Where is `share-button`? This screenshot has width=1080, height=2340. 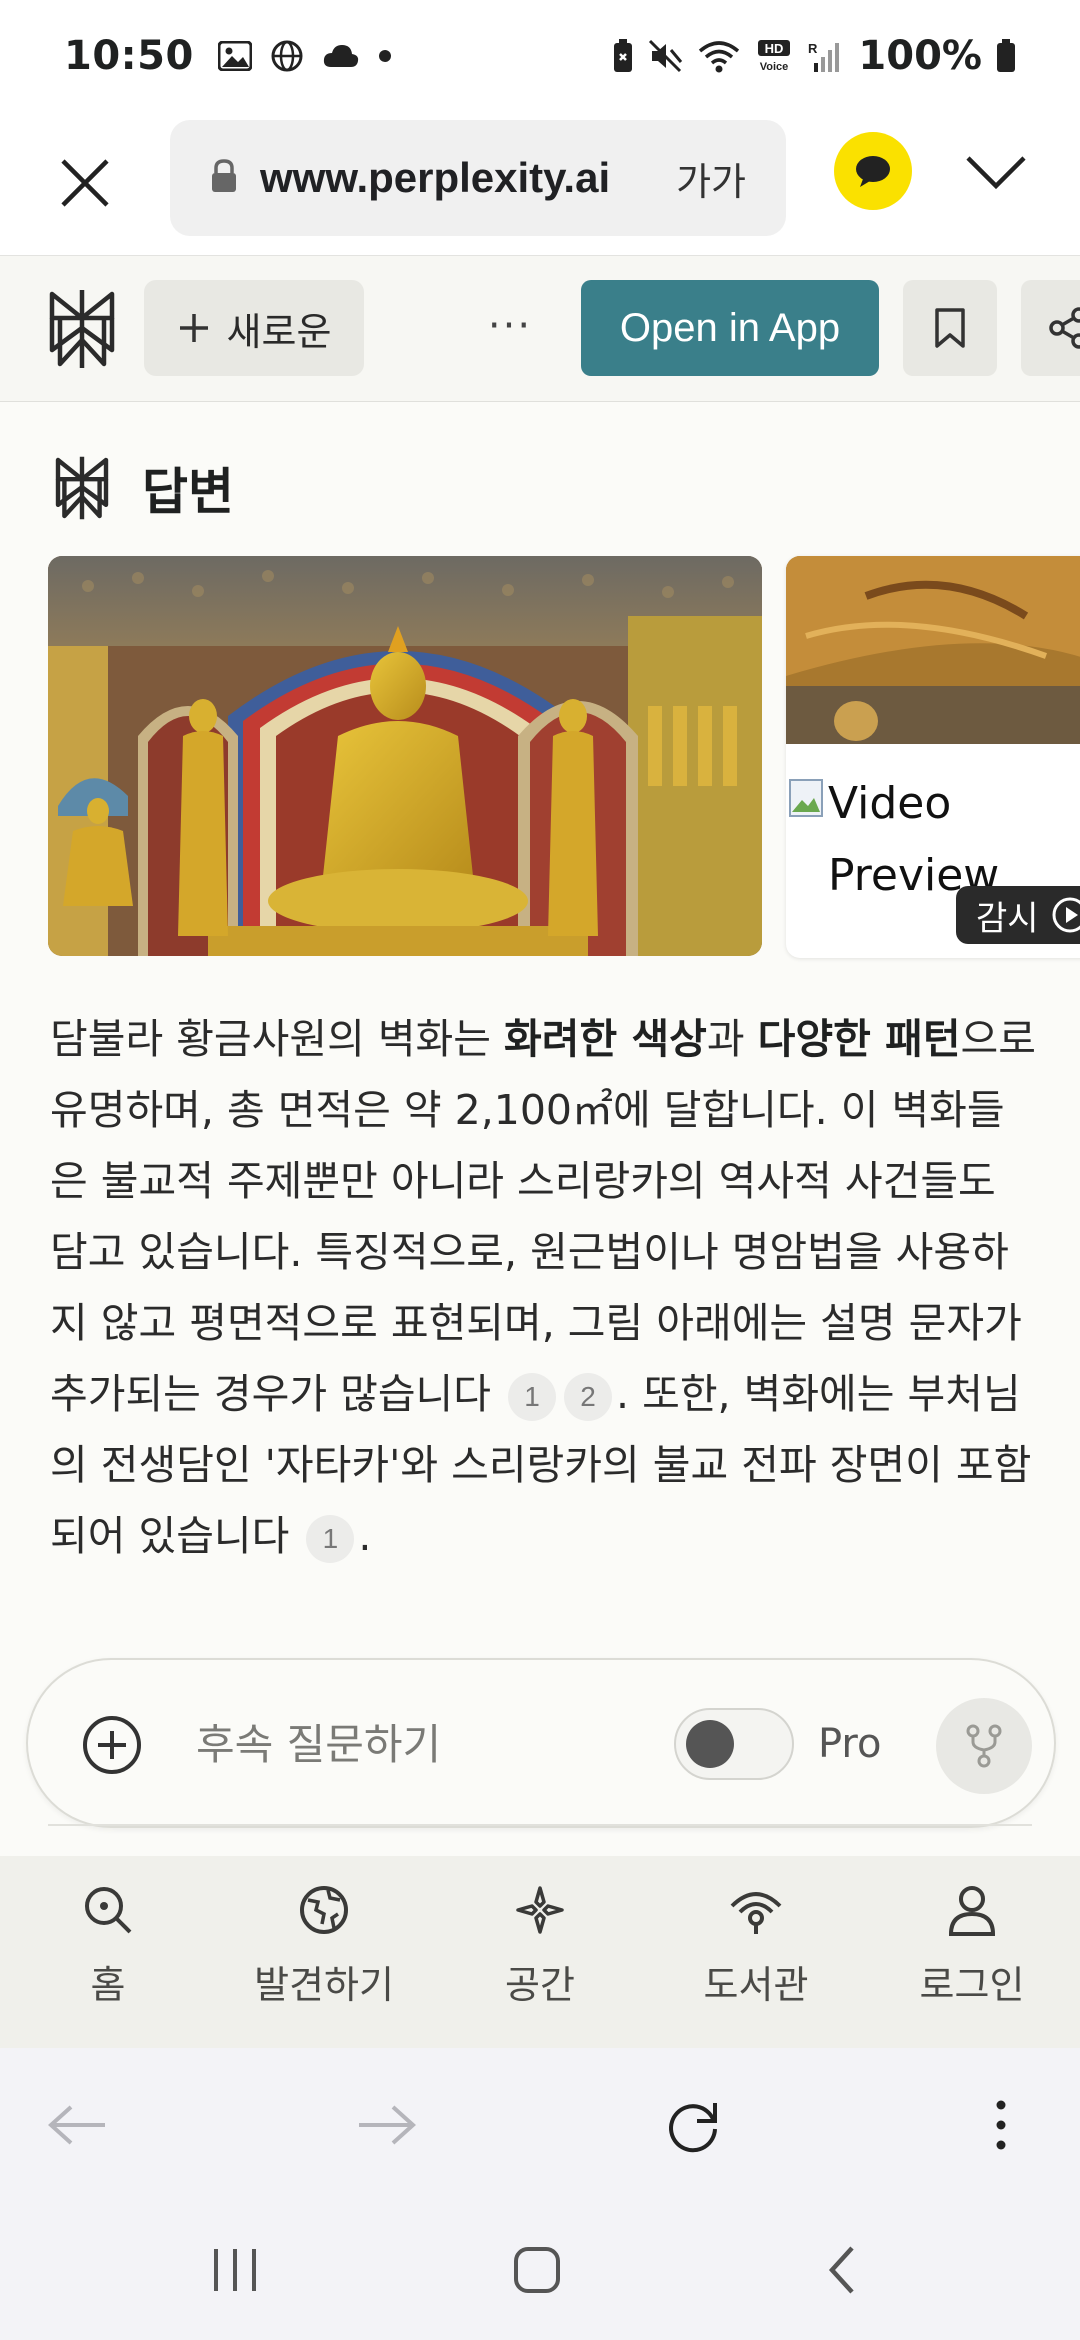 share-button is located at coordinates (1050, 328).